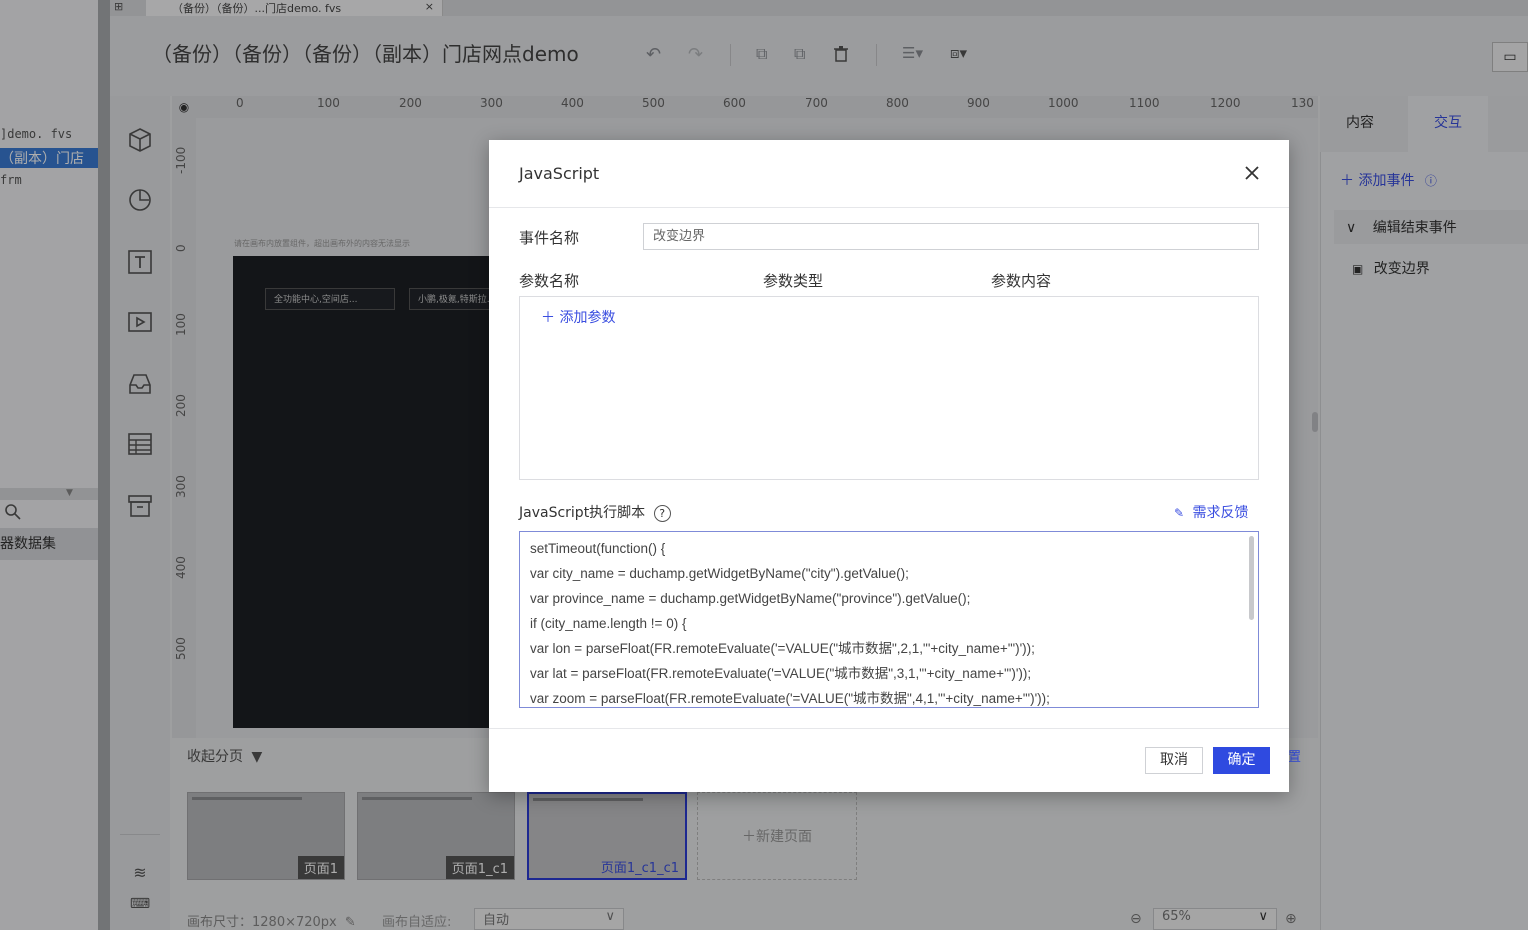  I want to click on edit-icon: ✎, so click(1179, 513).